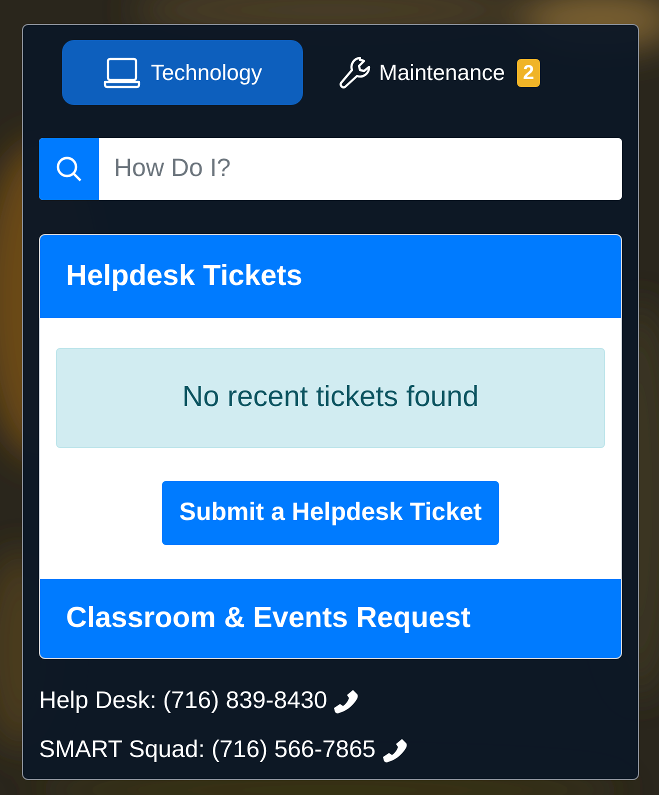 This screenshot has width=659, height=795. I want to click on wrench-icon, so click(355, 73).